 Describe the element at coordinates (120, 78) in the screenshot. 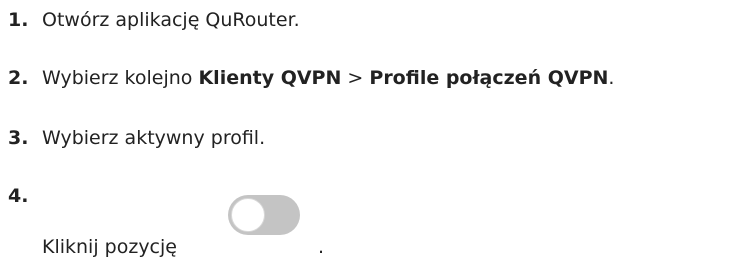

I see `step-text-prefix: Wybierz kolejno` at that location.